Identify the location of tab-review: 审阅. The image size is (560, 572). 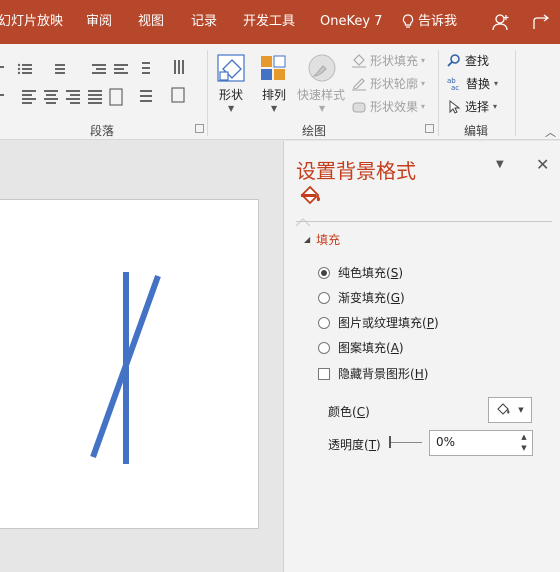
(99, 22).